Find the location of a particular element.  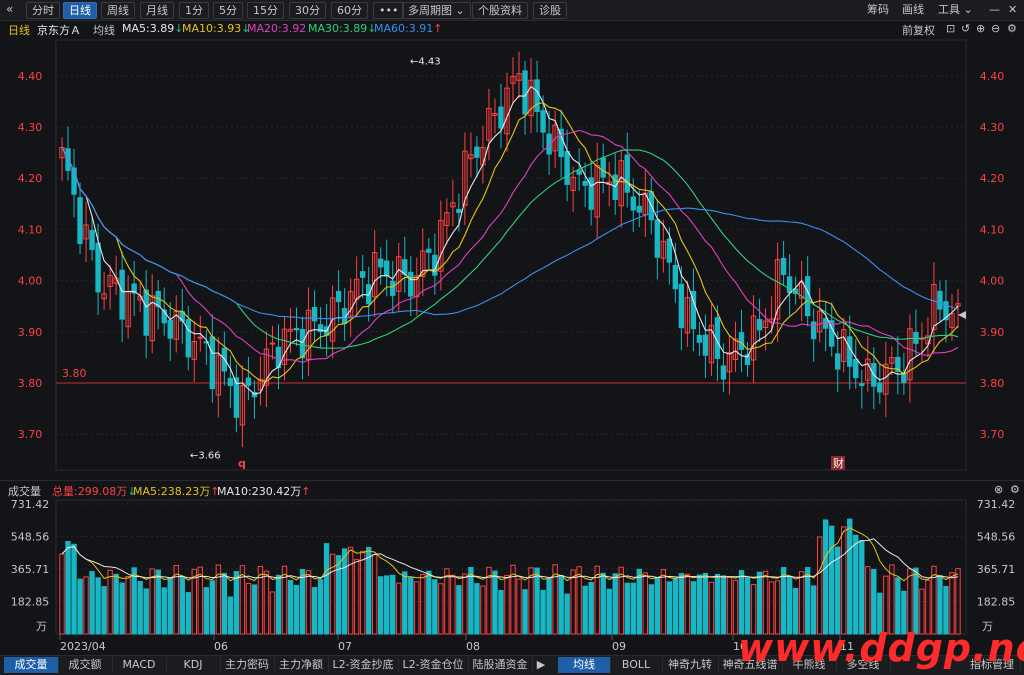

tab-kdj: KDJ is located at coordinates (193, 665).